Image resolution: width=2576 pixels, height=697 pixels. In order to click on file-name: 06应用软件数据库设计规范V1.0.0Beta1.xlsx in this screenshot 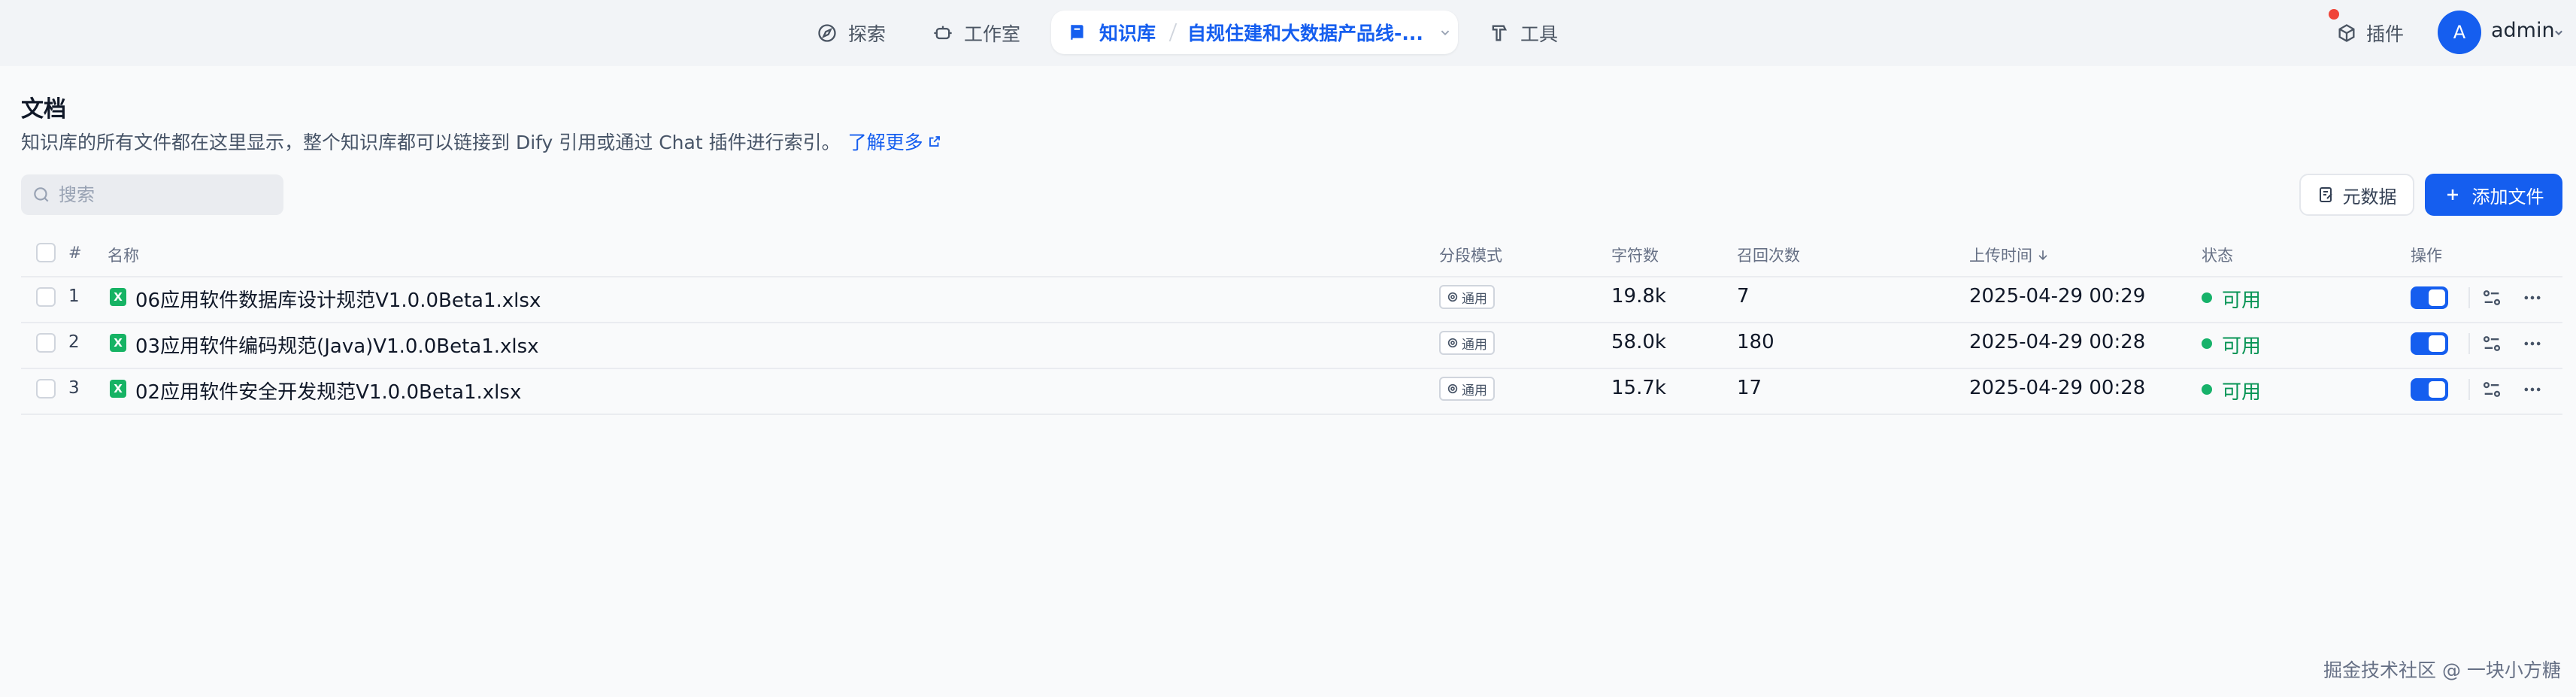, I will do `click(338, 299)`.